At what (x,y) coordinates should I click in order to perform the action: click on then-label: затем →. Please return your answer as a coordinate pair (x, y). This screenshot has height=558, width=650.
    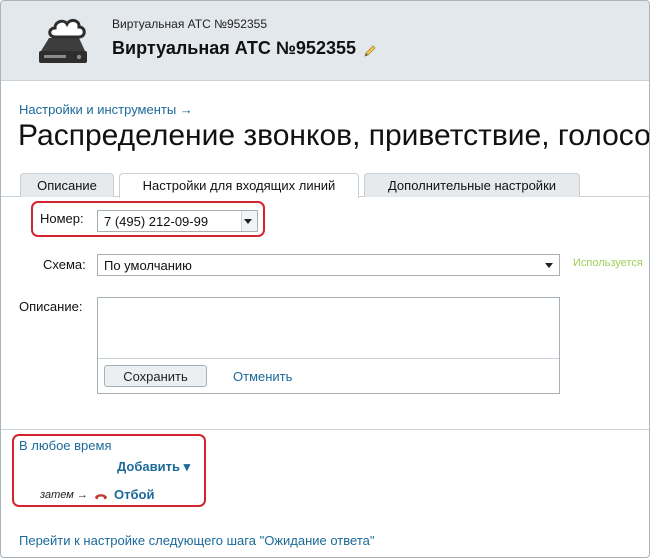
    Looking at the image, I should click on (64, 495).